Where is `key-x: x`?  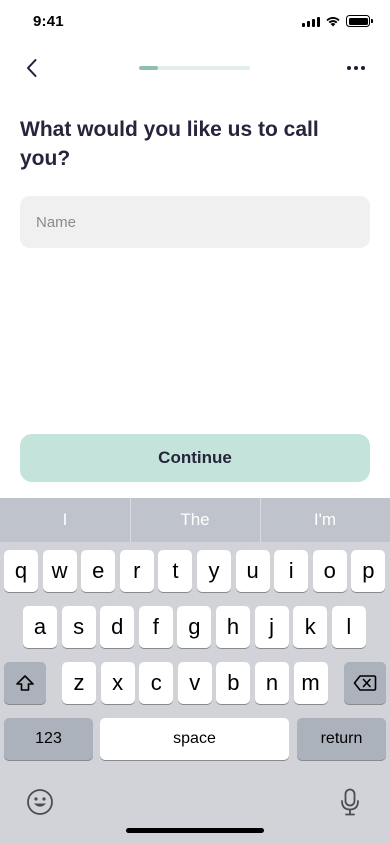
key-x: x is located at coordinates (117, 683).